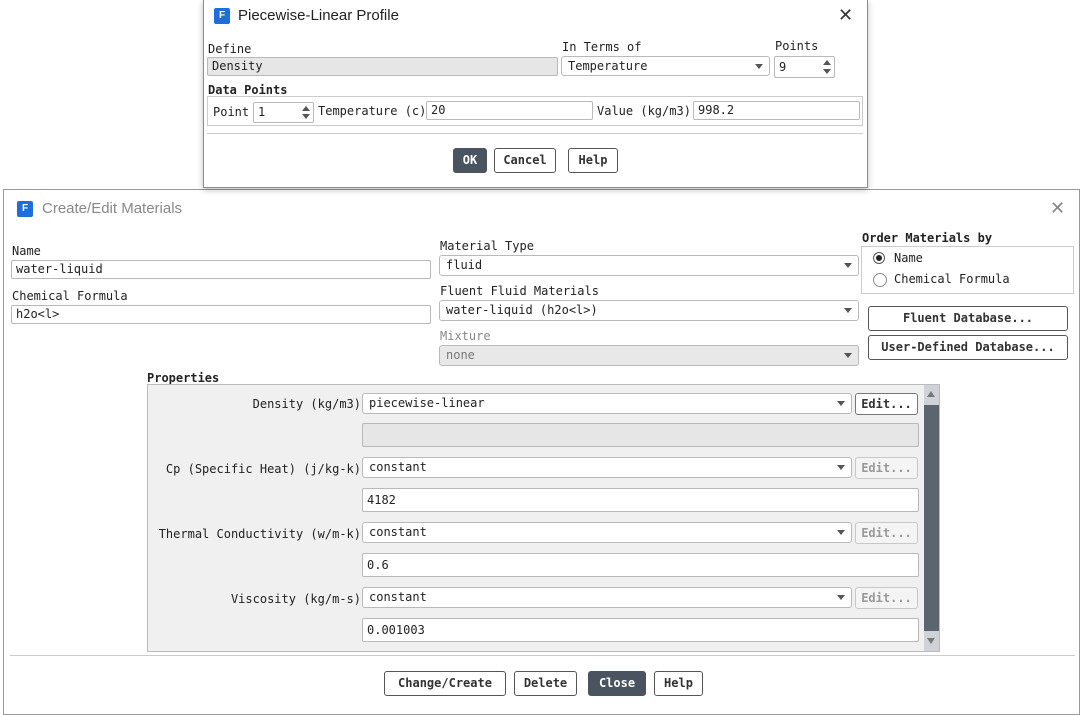  What do you see at coordinates (880, 280) in the screenshot?
I see `order-by-formula-radio` at bounding box center [880, 280].